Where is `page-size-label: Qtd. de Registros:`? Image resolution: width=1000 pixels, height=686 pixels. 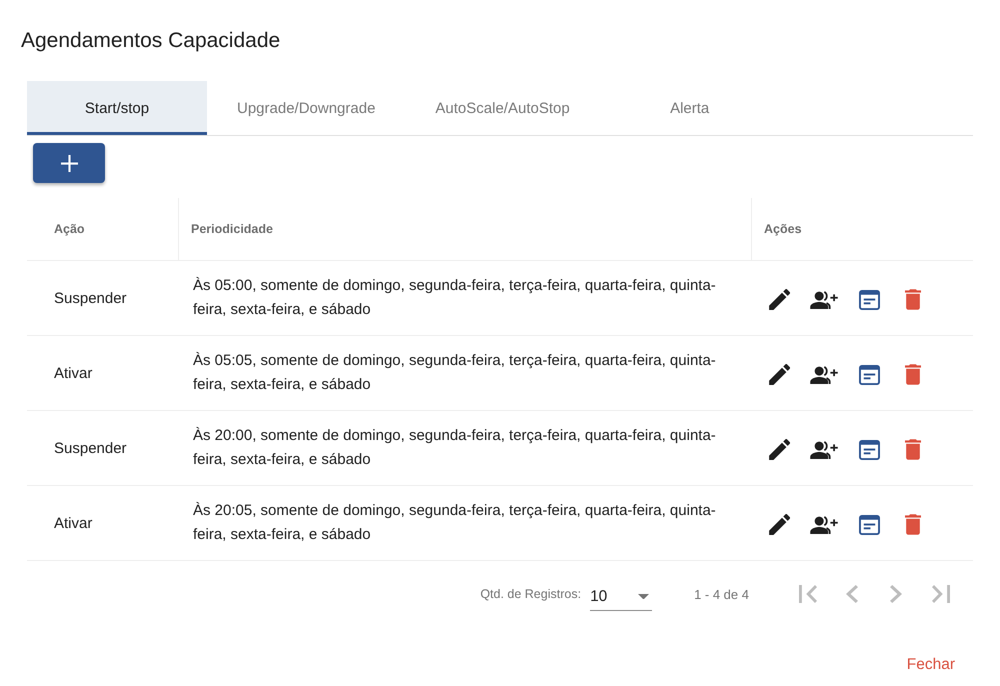 page-size-label: Qtd. de Registros: is located at coordinates (531, 594).